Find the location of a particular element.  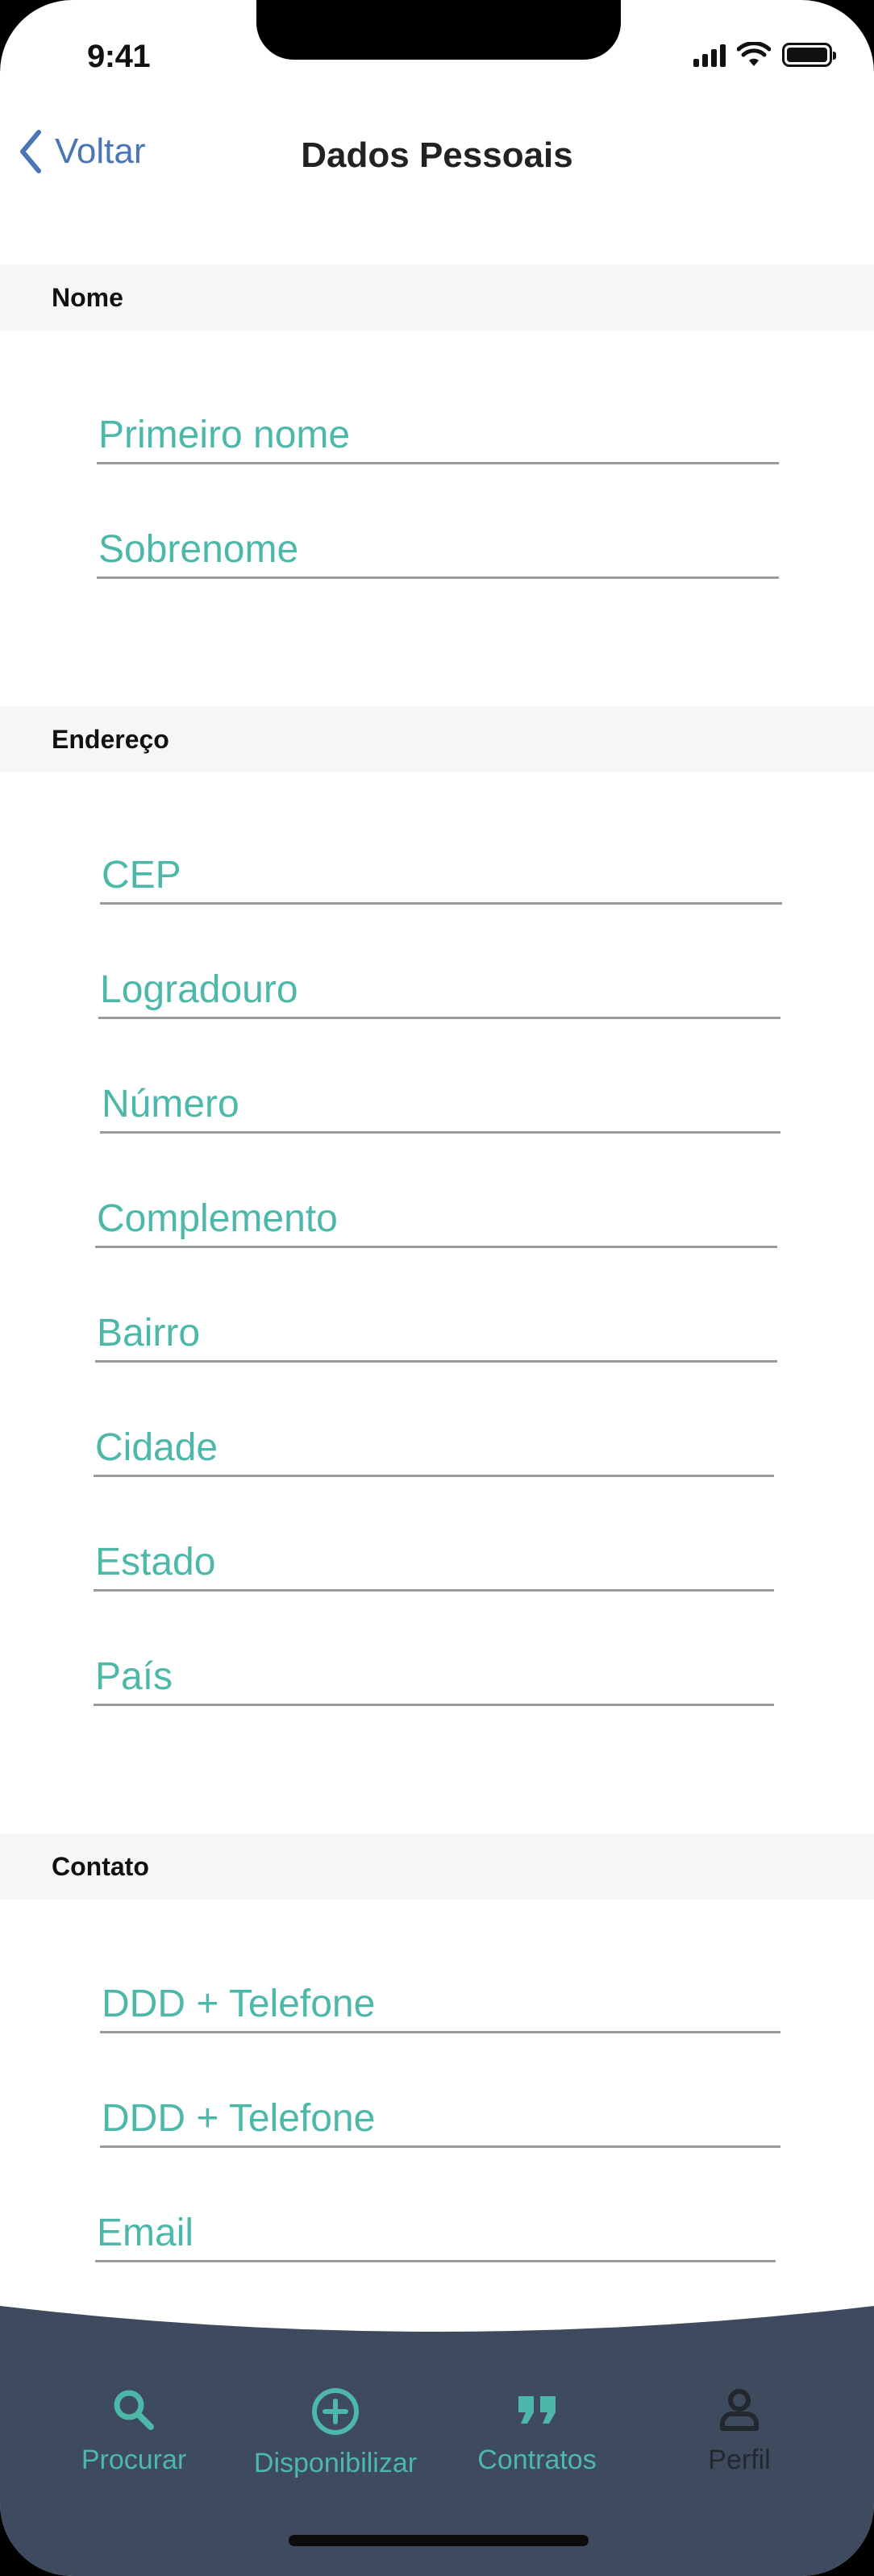

tab-disponibilizar: Disponibilizar is located at coordinates (335, 2433).